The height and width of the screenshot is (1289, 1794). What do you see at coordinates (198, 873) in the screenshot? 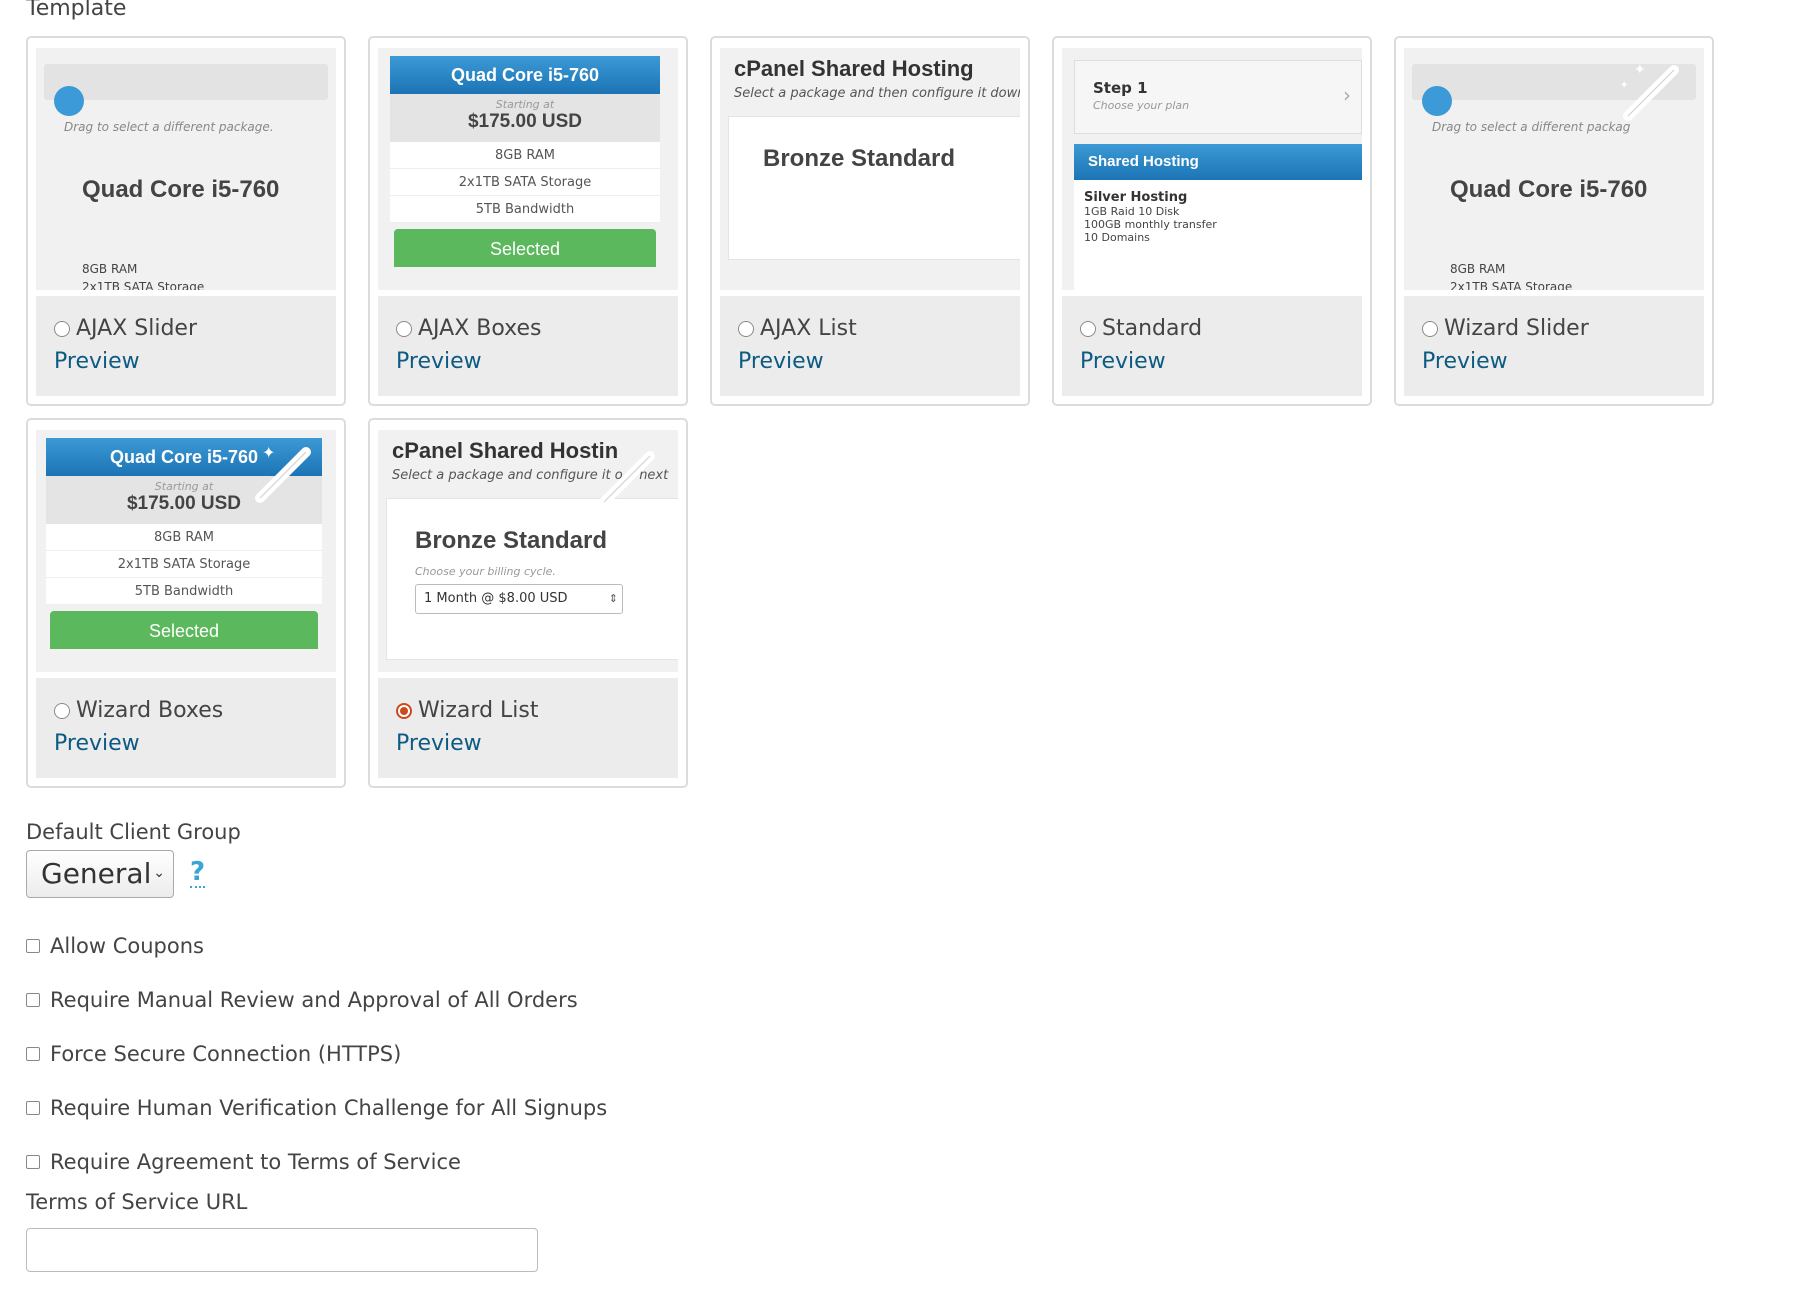
I see `help-icon: ?` at bounding box center [198, 873].